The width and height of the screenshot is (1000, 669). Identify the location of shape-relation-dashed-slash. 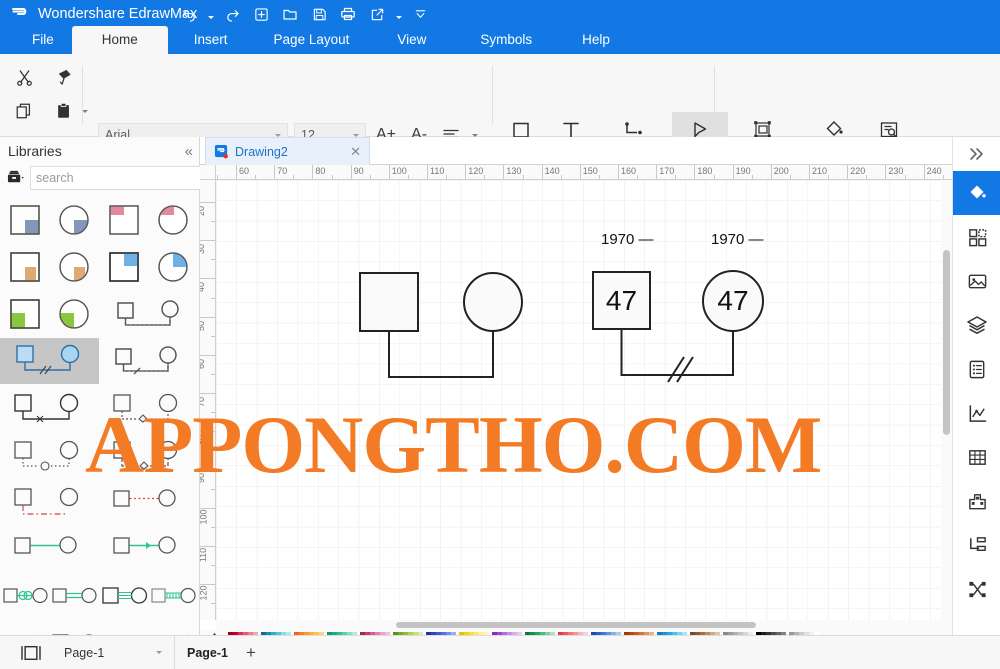
(148, 361).